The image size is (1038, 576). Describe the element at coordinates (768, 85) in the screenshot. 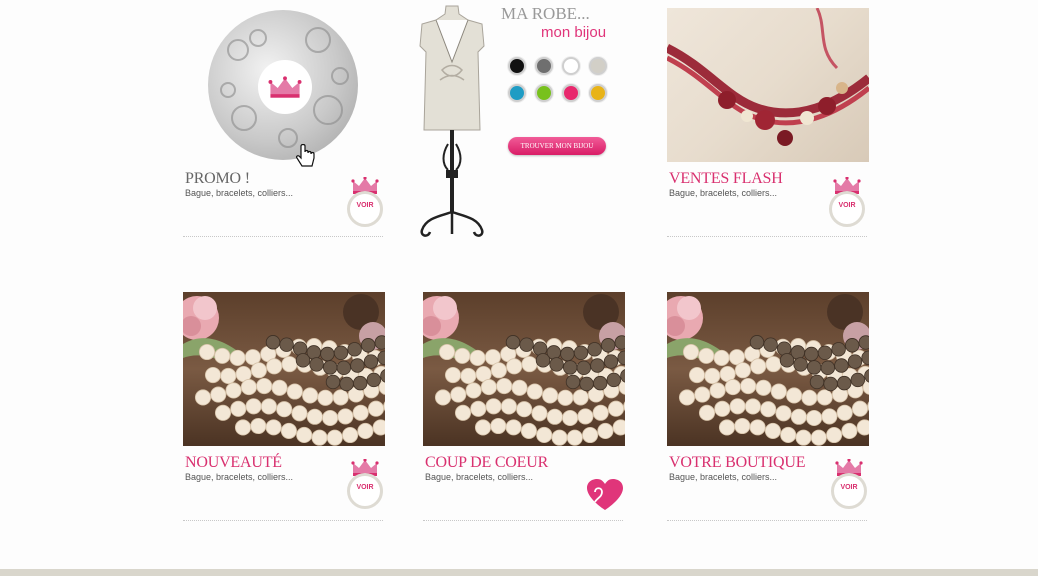

I see `necklace-photo` at that location.